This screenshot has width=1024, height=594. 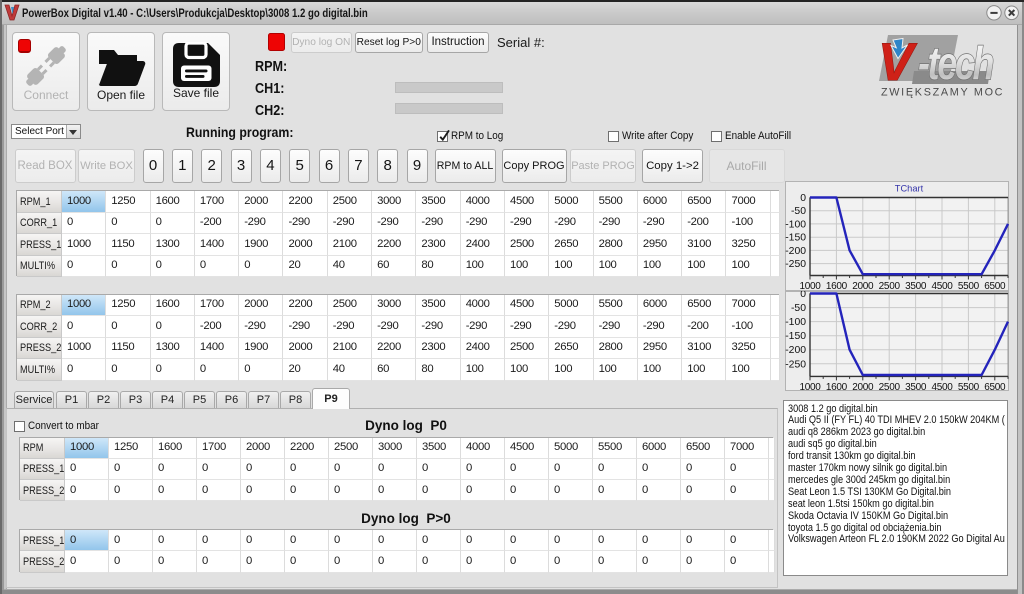 I want to click on svg-text: ZWIĘKSZAMY MOC, so click(x=942, y=93).